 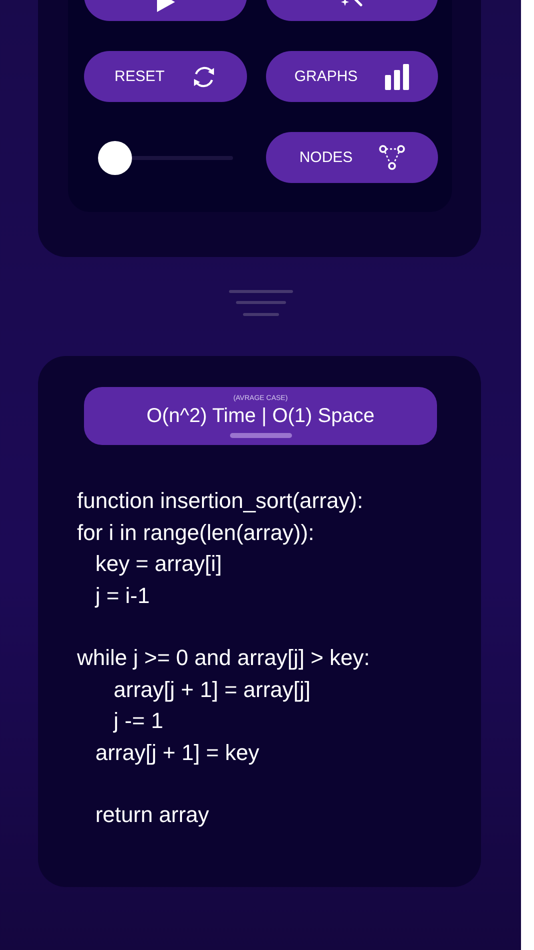 What do you see at coordinates (196, 532) in the screenshot?
I see `code-line: for i in range(len(array)):` at bounding box center [196, 532].